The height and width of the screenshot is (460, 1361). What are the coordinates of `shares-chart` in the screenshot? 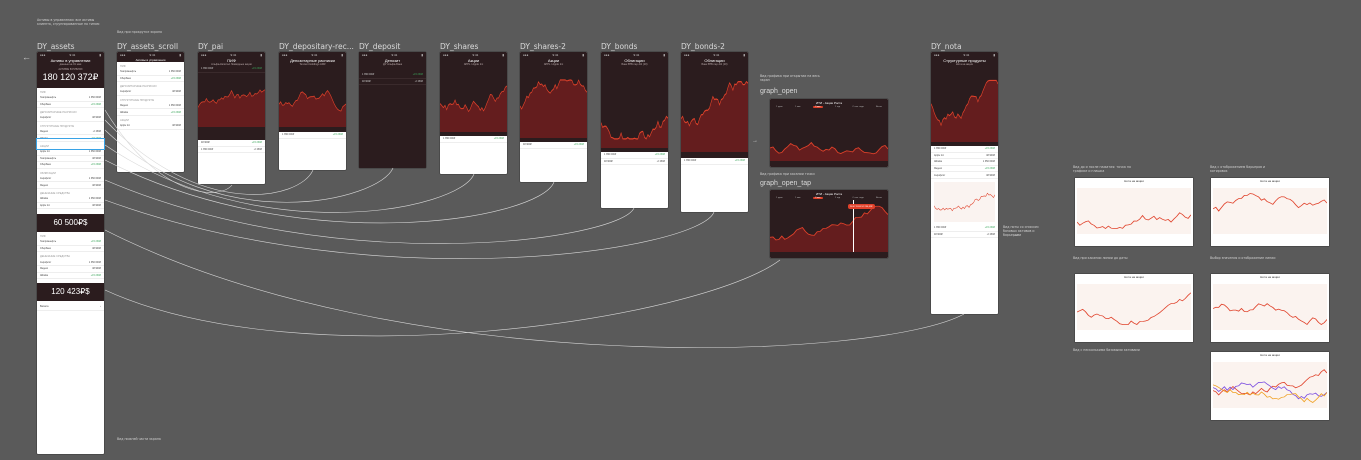 It's located at (473, 102).